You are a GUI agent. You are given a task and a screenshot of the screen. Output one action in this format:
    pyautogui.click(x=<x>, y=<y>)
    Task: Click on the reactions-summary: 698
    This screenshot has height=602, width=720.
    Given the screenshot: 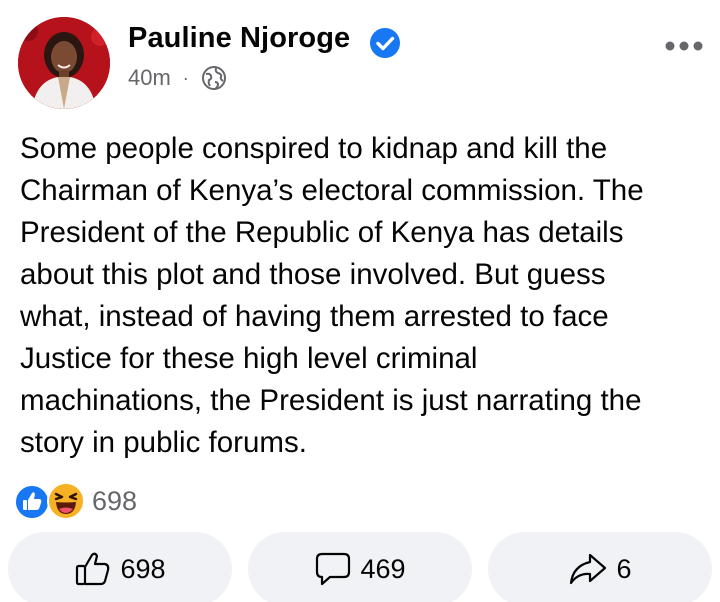 What is the action you would take?
    pyautogui.click(x=75, y=501)
    